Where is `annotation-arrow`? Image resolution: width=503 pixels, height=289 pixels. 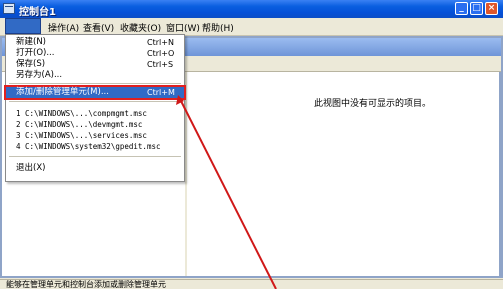 annotation-arrow is located at coordinates (226, 192).